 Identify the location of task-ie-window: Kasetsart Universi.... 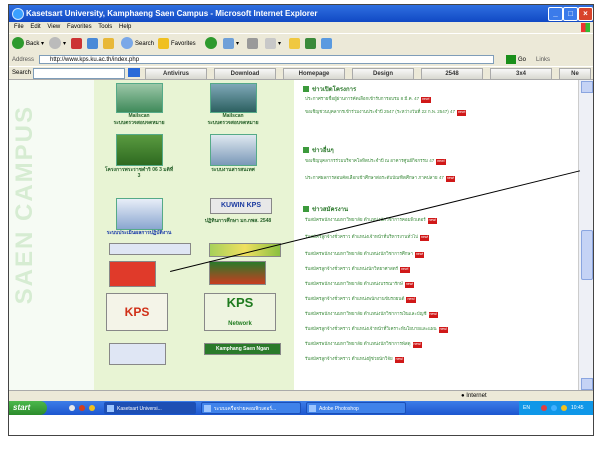
(150, 408).